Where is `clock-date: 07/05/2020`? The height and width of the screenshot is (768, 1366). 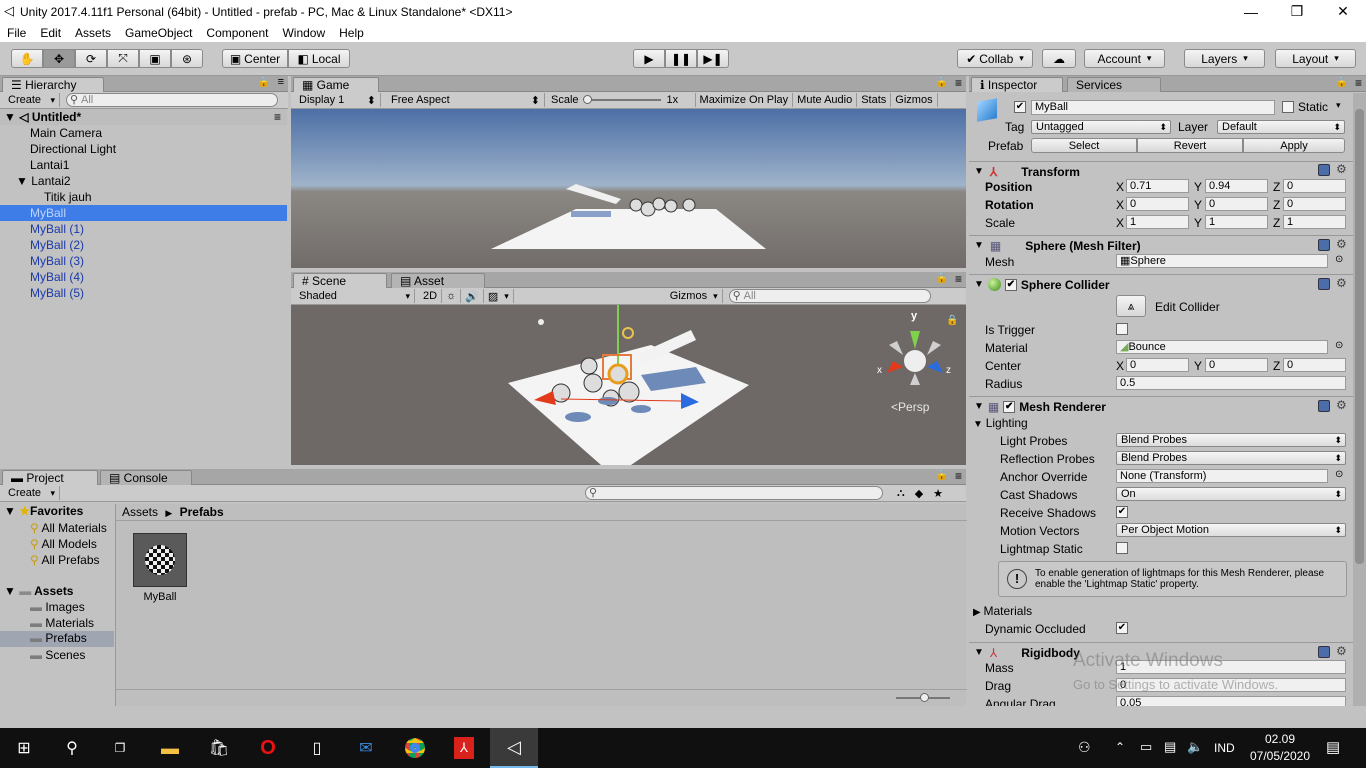 clock-date: 07/05/2020 is located at coordinates (1280, 756).